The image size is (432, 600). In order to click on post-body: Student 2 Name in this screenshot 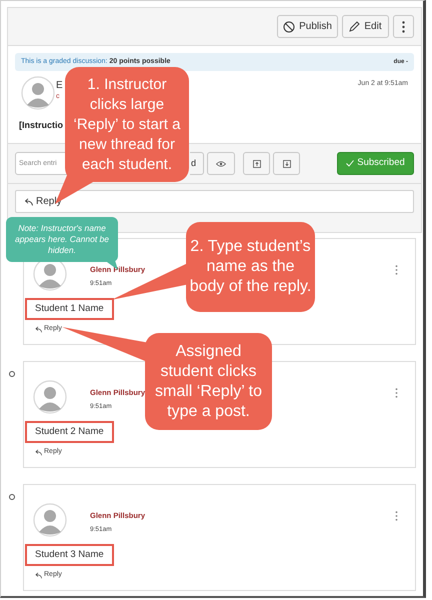, I will do `click(69, 432)`.